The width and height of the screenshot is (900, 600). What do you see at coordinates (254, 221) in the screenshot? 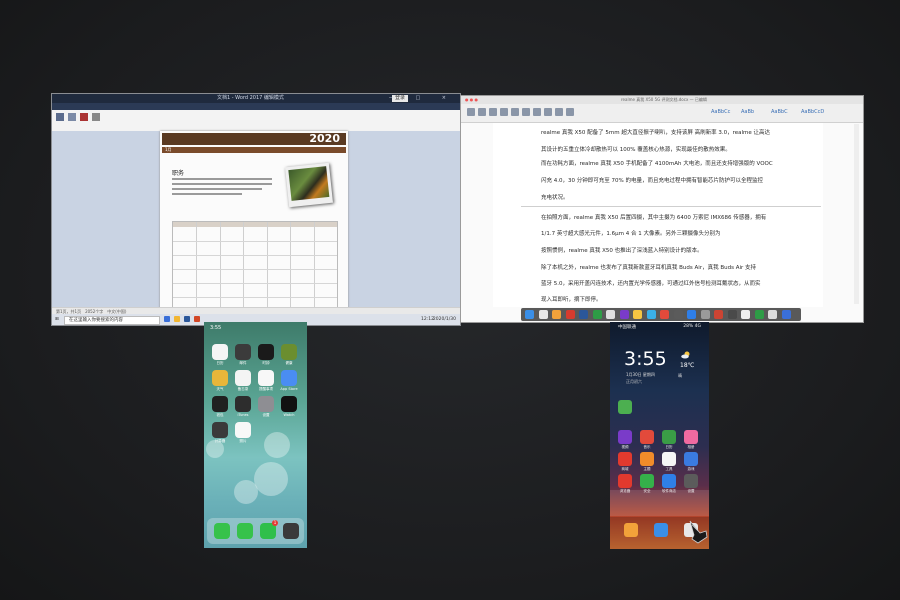
I see `document-page: 2020 1月 职务` at bounding box center [254, 221].